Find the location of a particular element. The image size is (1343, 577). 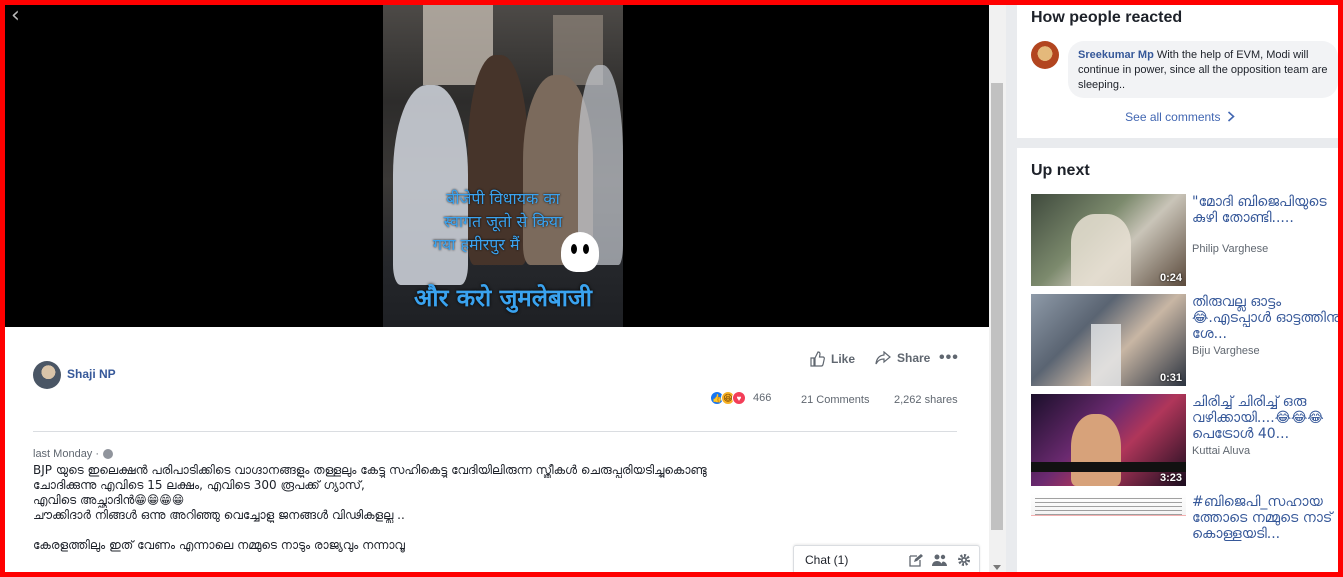

scrollbar is located at coordinates (997, 288).